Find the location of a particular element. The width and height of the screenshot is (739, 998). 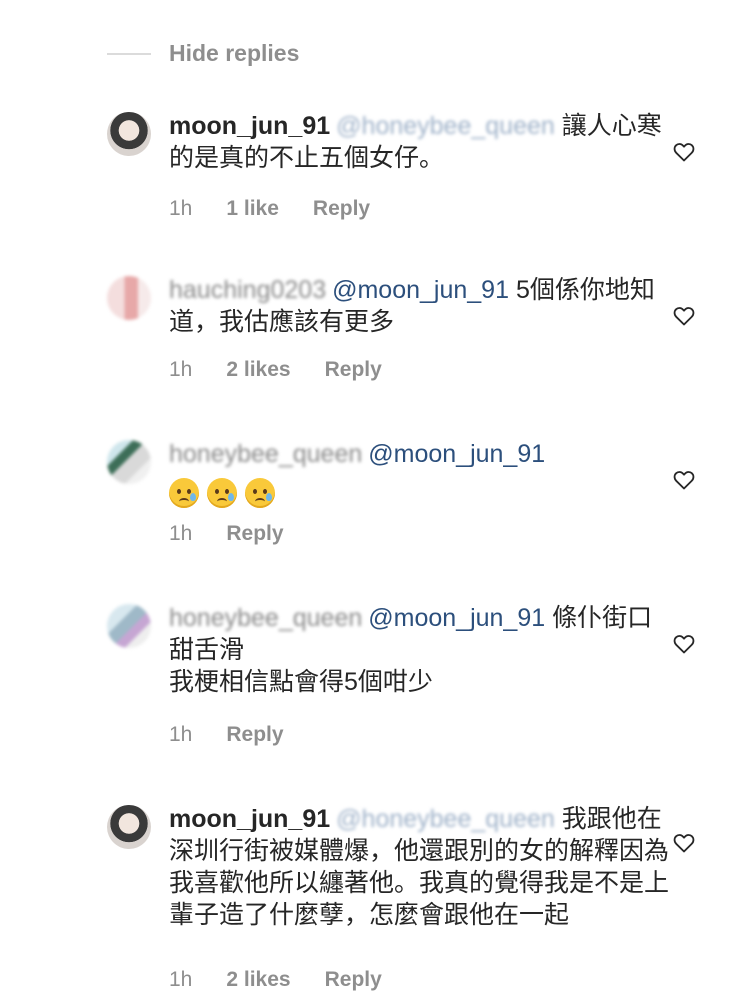

comment-meta: 1h 1 like Reply is located at coordinates (286, 209).